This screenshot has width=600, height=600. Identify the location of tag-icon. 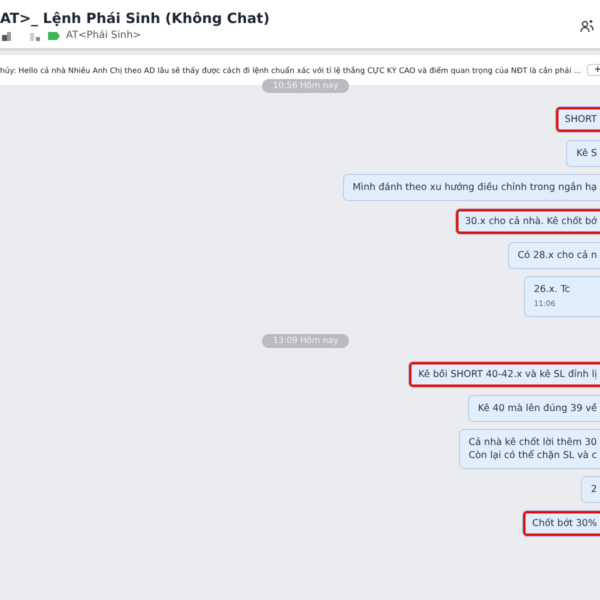
(54, 36).